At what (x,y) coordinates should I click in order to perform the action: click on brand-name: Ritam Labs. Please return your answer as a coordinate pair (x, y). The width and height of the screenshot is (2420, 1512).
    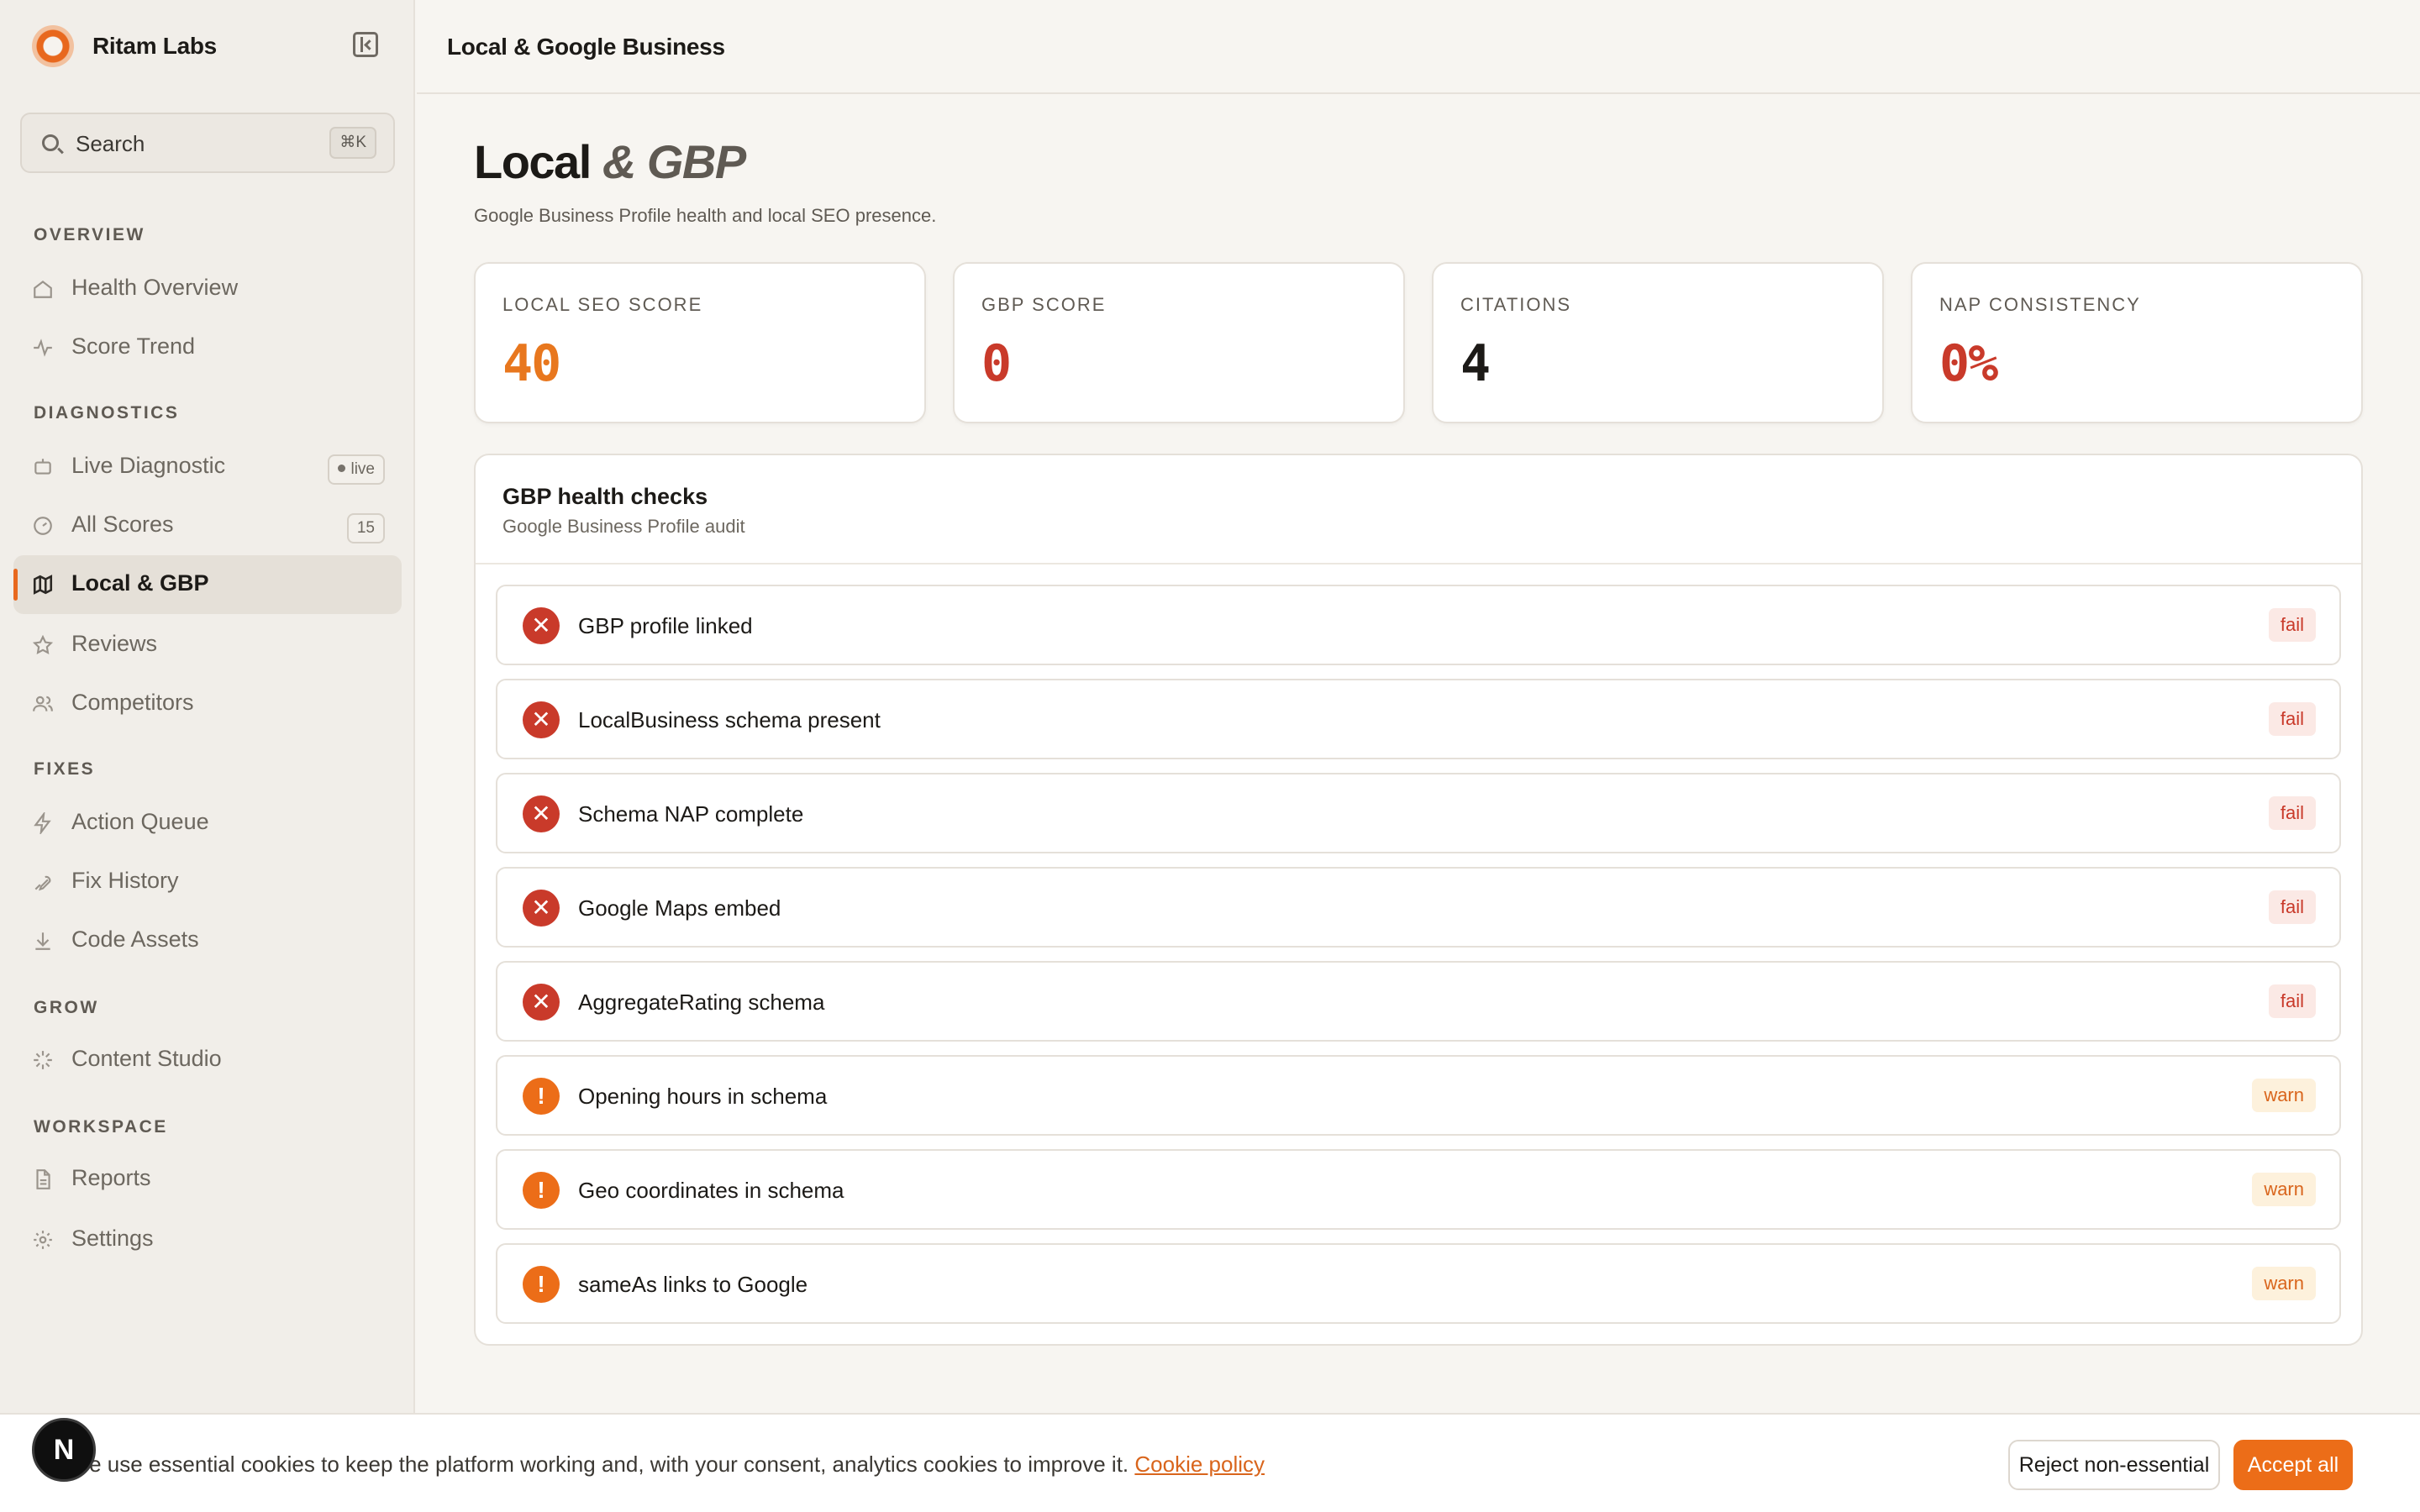
    Looking at the image, I should click on (154, 46).